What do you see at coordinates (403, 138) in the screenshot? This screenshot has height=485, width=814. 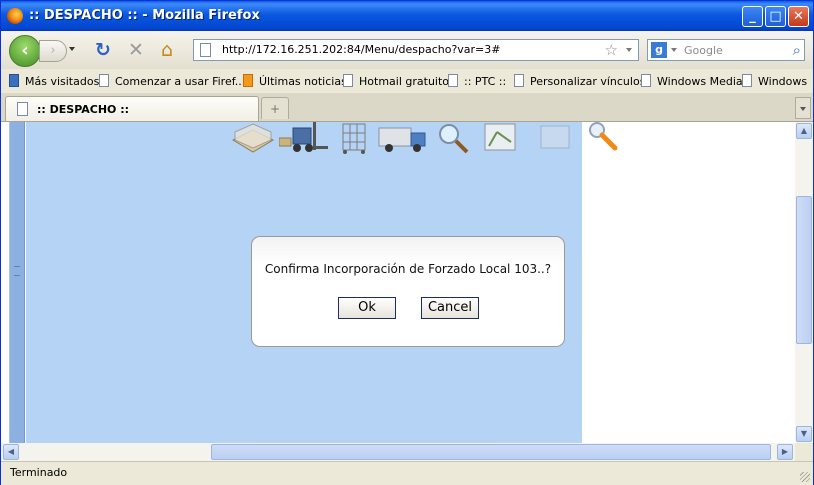 I see `truck-icon` at bounding box center [403, 138].